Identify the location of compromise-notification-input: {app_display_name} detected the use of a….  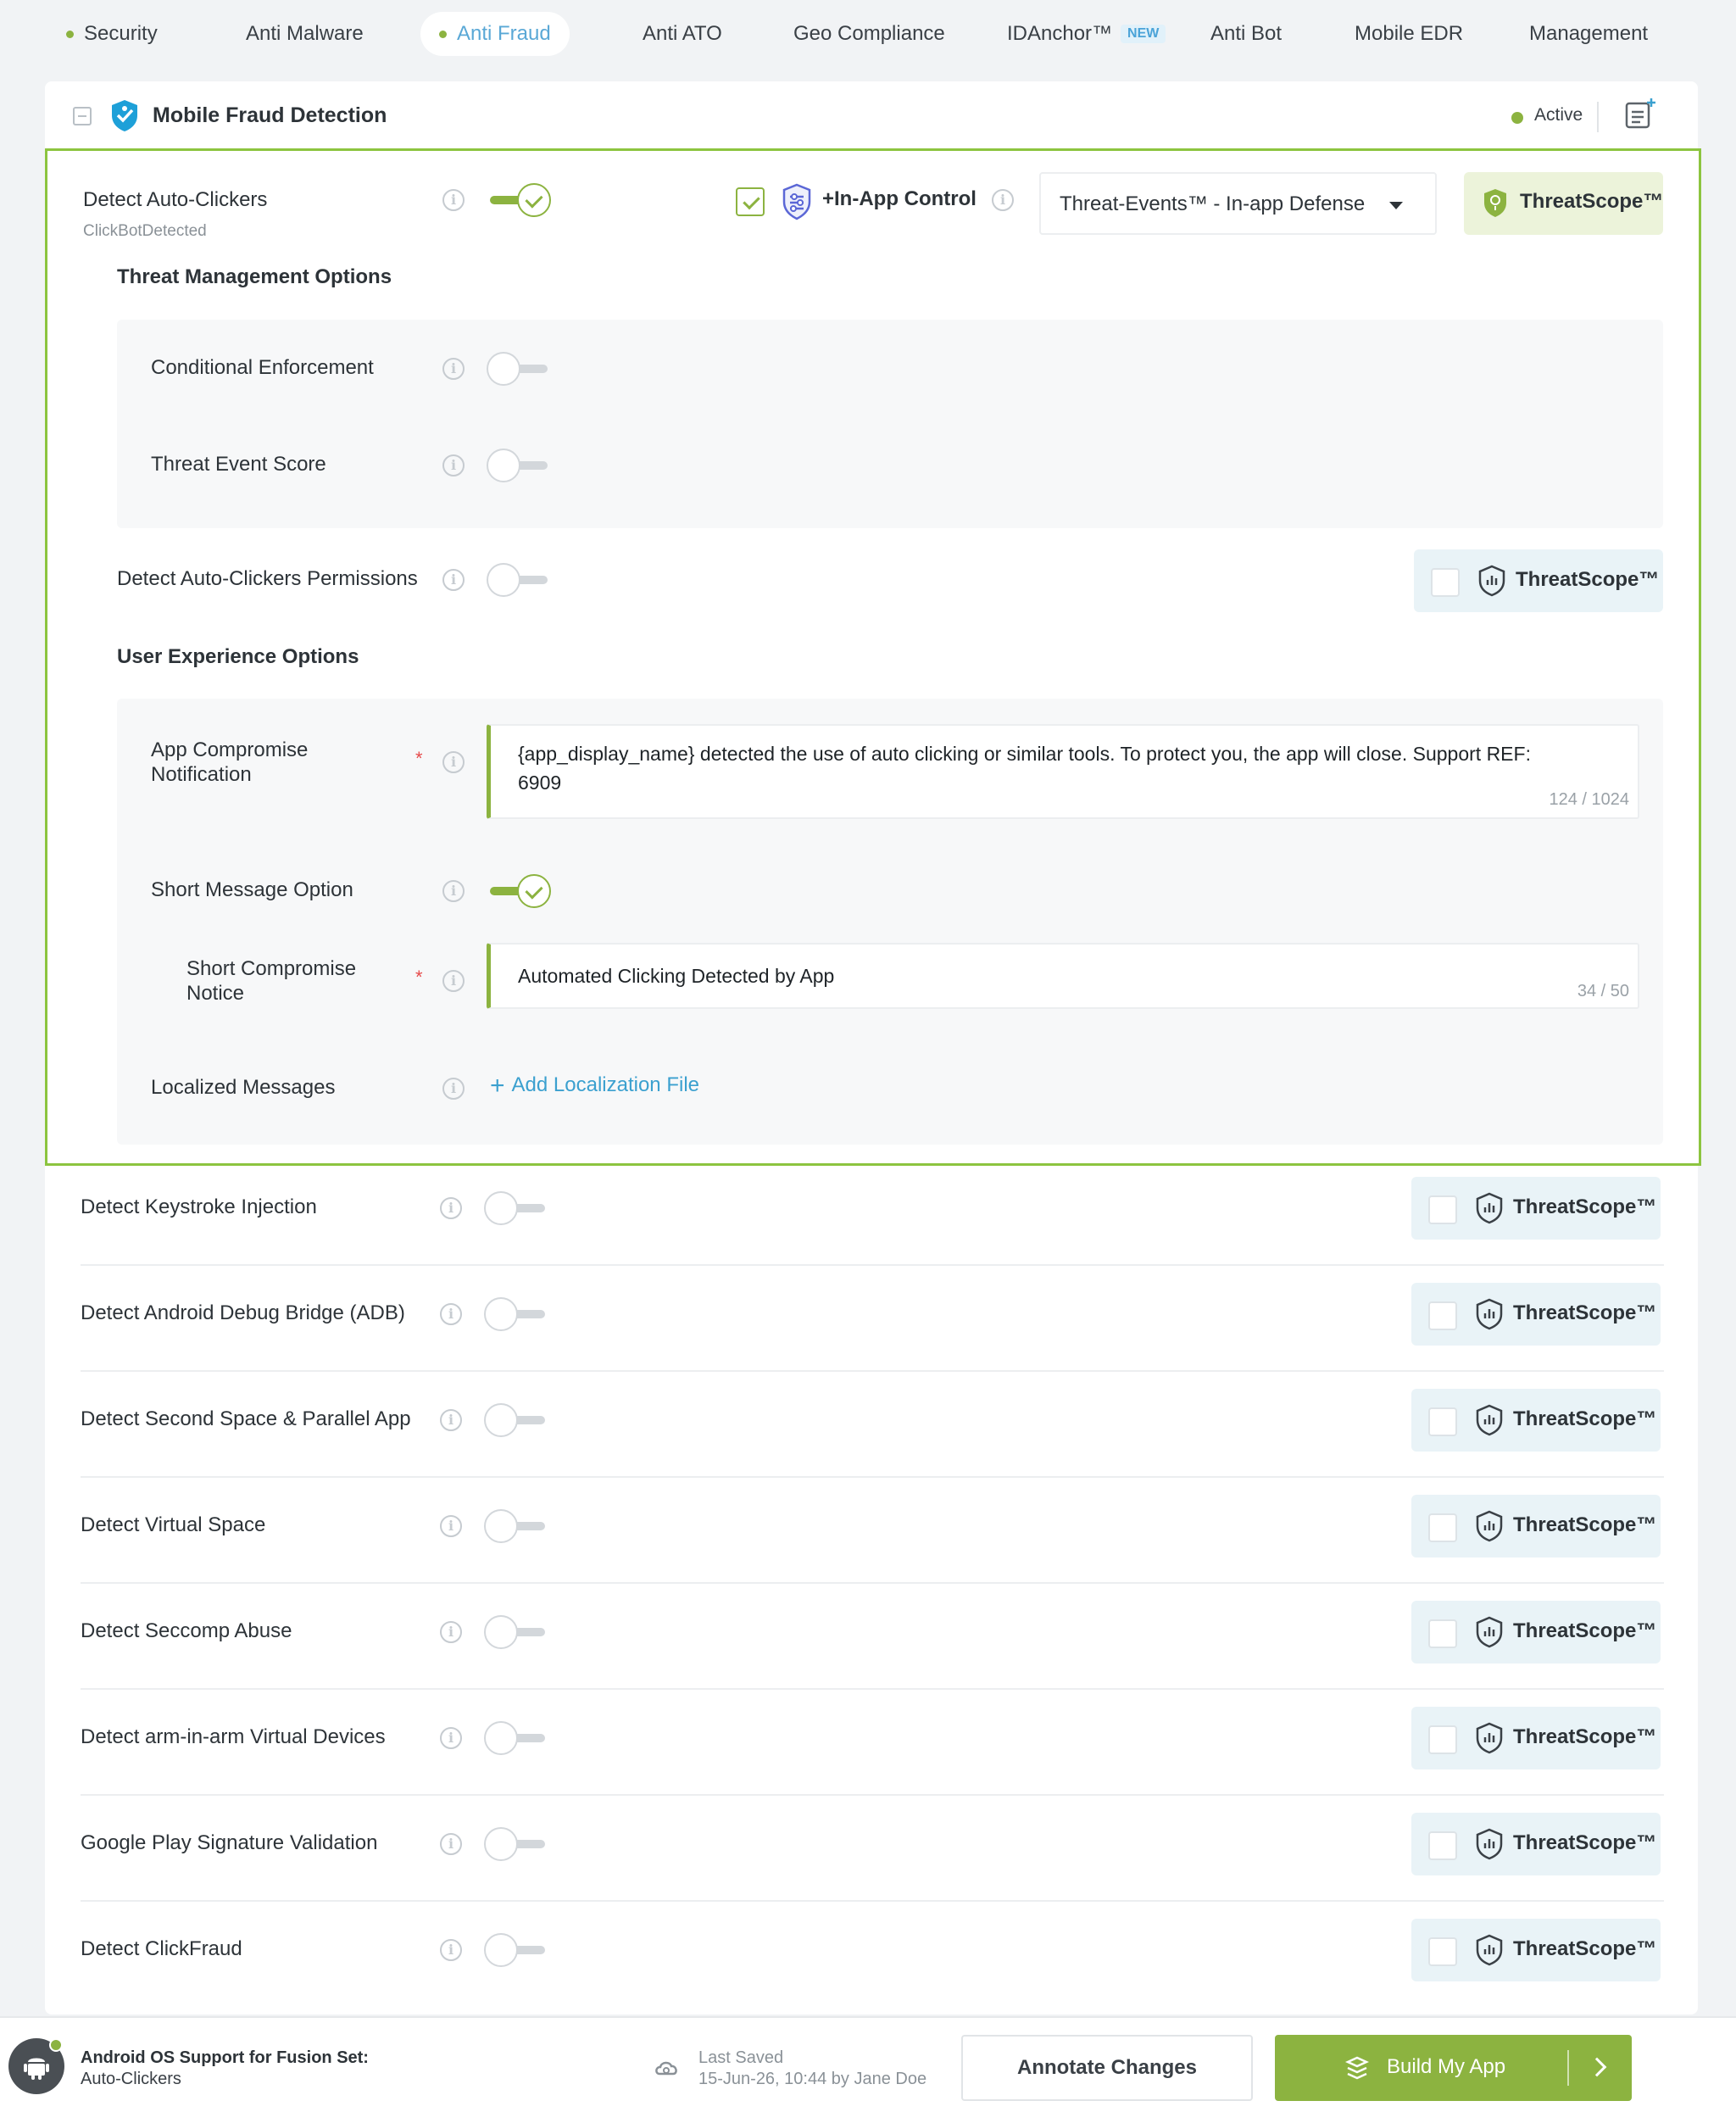
(1063, 771).